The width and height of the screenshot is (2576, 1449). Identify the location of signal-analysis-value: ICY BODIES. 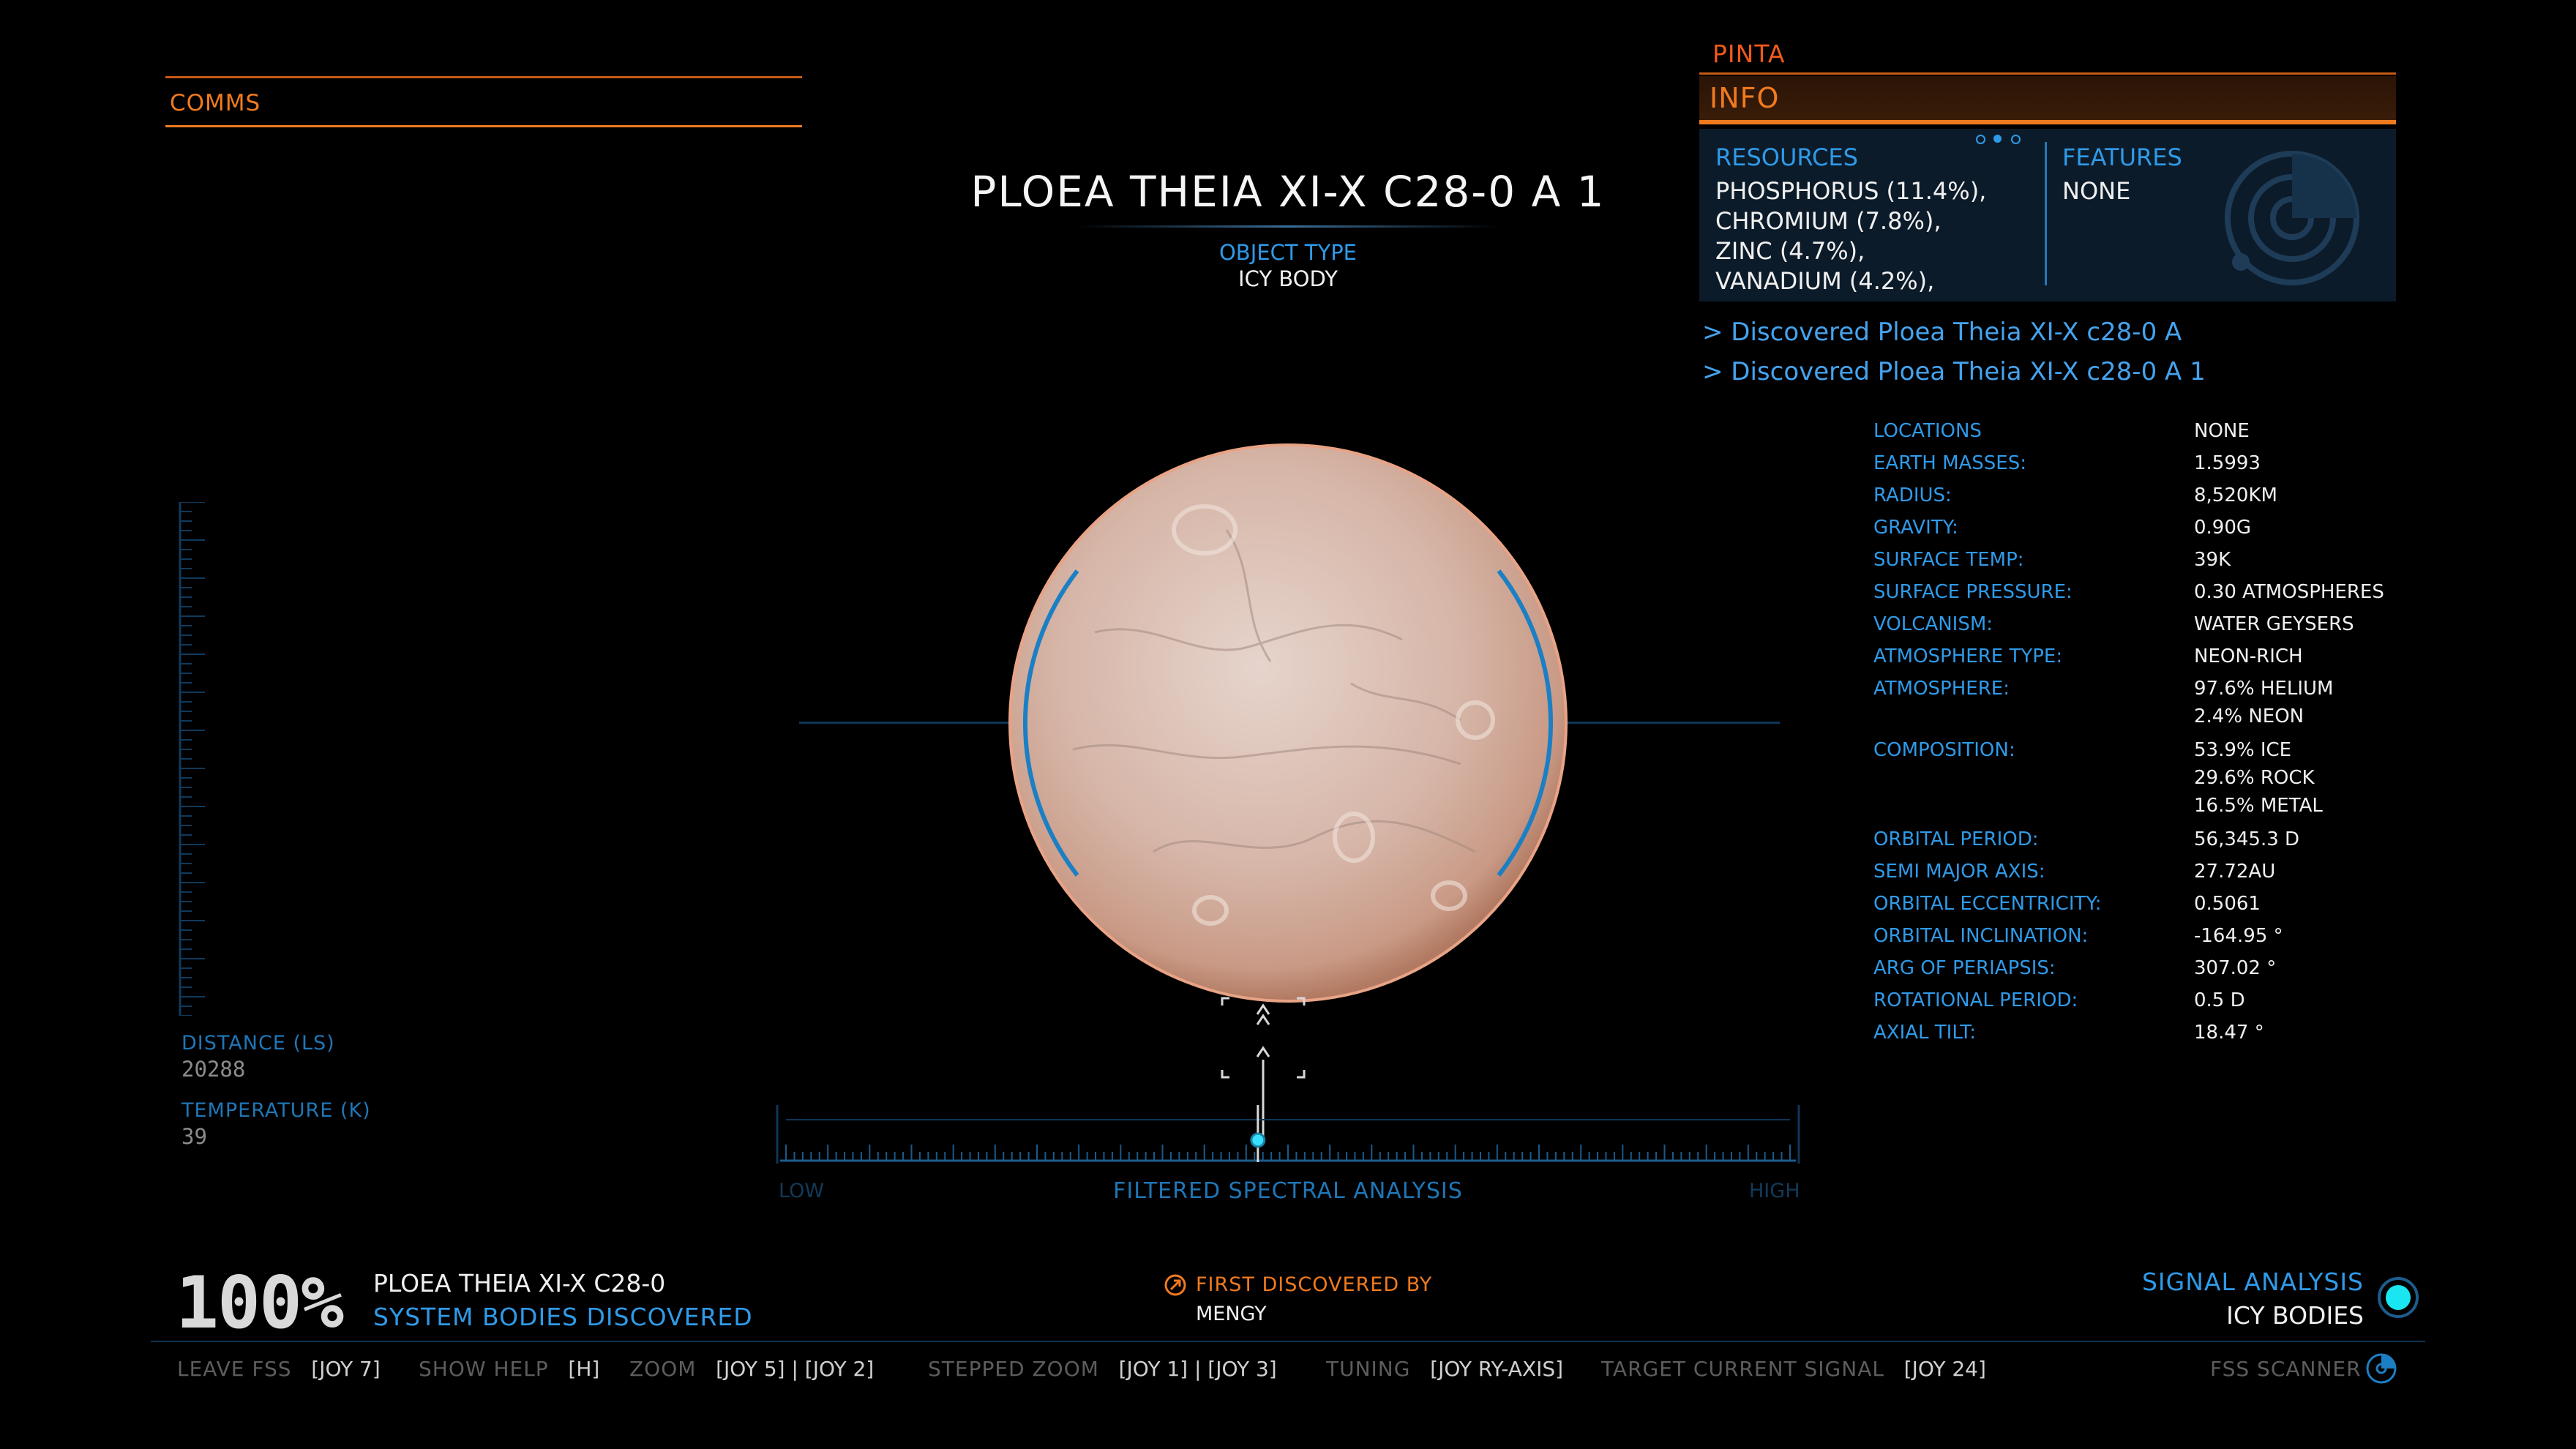
(2295, 1315).